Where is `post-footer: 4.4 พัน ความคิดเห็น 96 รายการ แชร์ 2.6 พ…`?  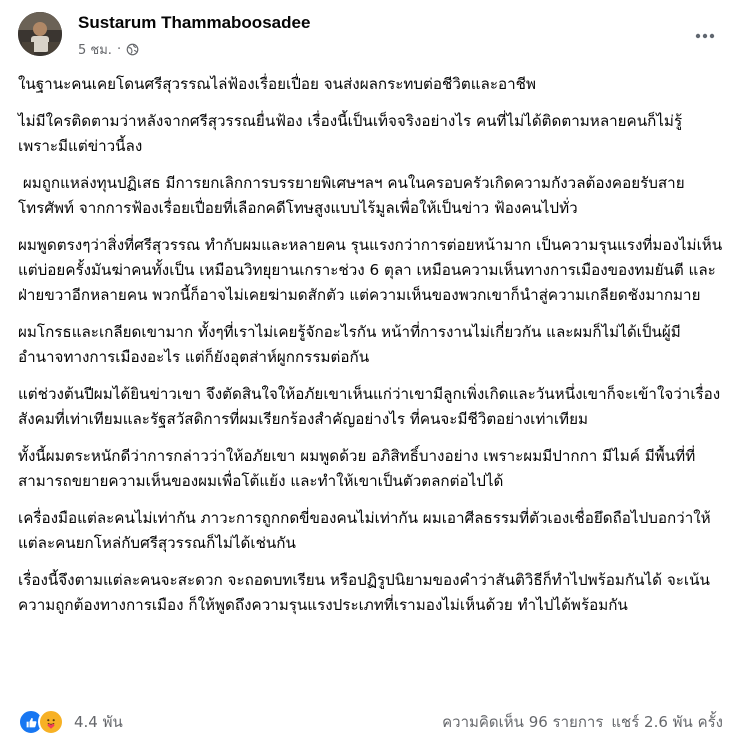
post-footer: 4.4 พัน ความคิดเห็น 96 รายการ แชร์ 2.6 พ… is located at coordinates (370, 722).